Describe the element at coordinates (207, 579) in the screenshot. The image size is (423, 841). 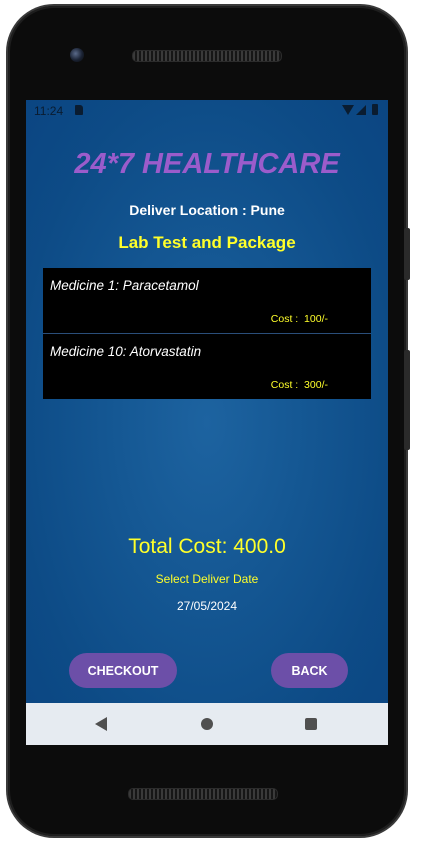
I see `deliver-date-label: Select Deliver Date` at that location.